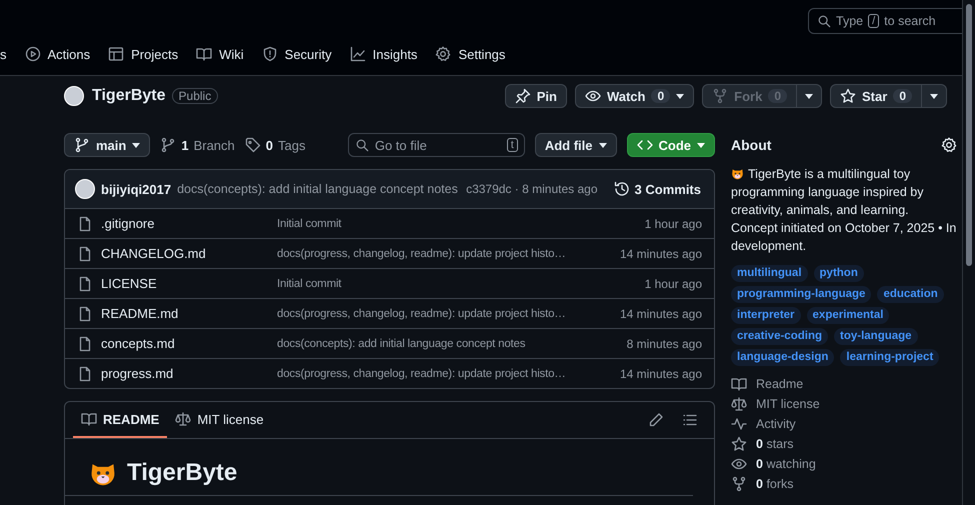 This screenshot has width=975, height=505. I want to click on pin-button: Pin, so click(535, 96).